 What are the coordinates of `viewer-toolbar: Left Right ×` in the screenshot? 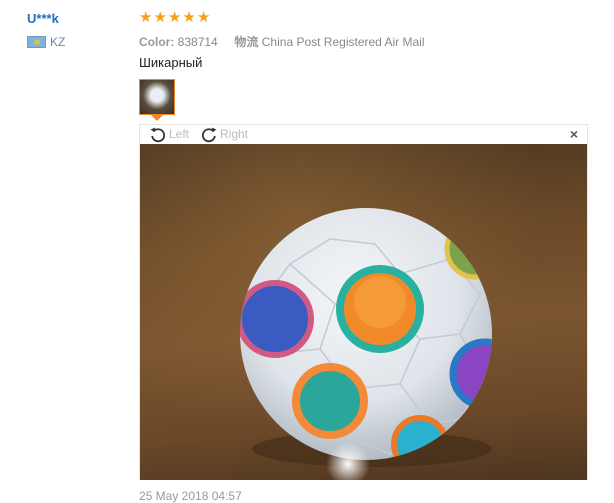 It's located at (363, 134).